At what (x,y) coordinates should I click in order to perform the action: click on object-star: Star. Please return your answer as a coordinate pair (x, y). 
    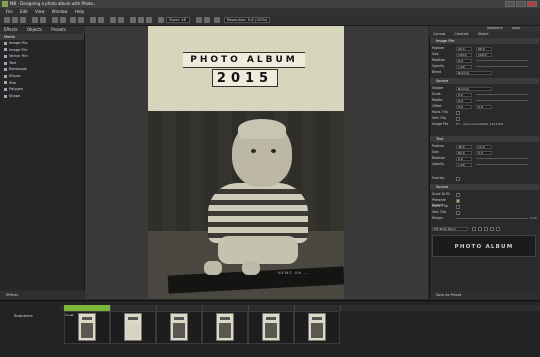
    Looking at the image, I should click on (42, 83).